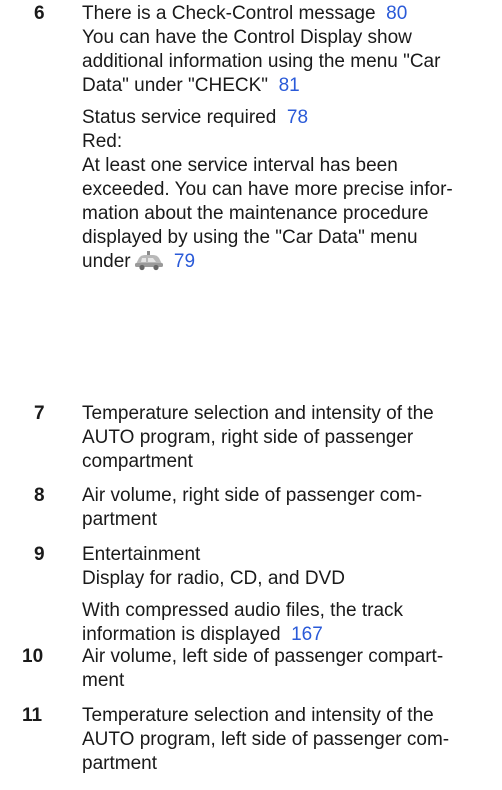 Image resolution: width=502 pixels, height=790 pixels. I want to click on page-ref-link: 81, so click(289, 85).